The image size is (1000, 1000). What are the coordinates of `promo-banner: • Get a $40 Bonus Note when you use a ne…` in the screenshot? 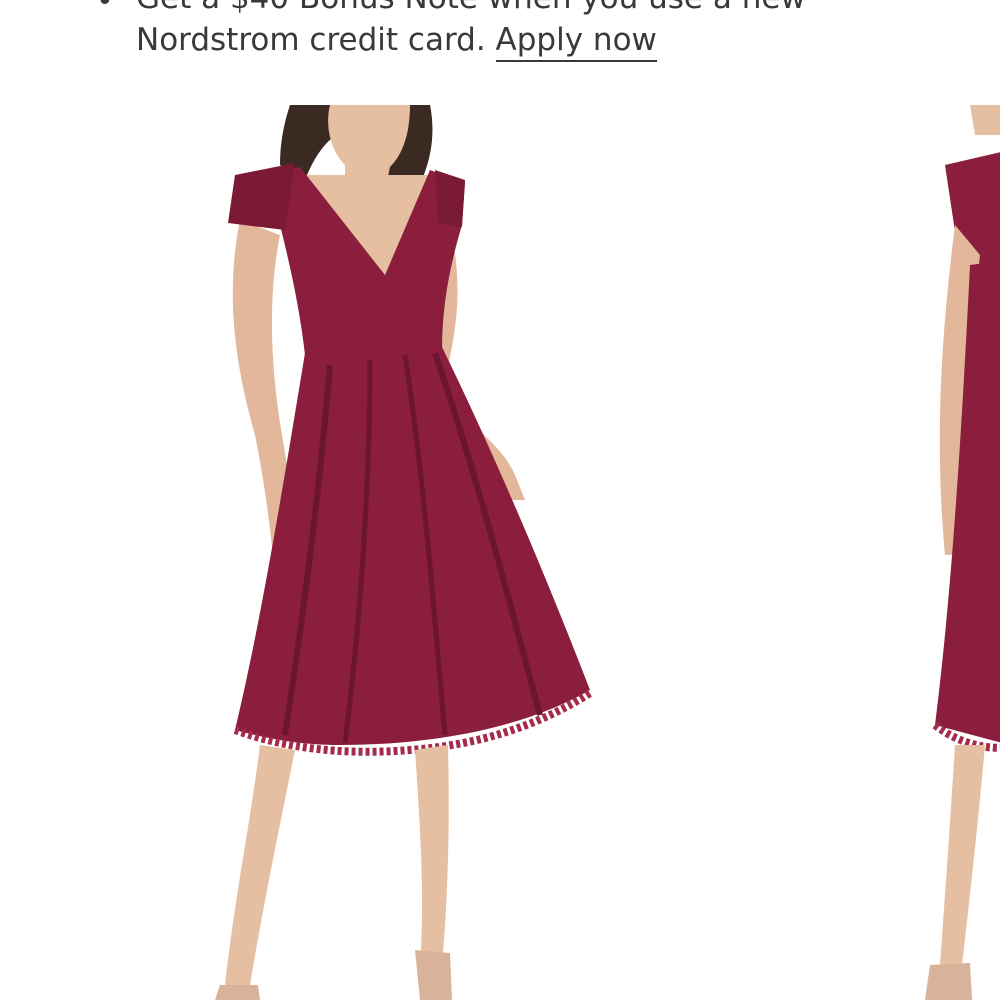 It's located at (500, 45).